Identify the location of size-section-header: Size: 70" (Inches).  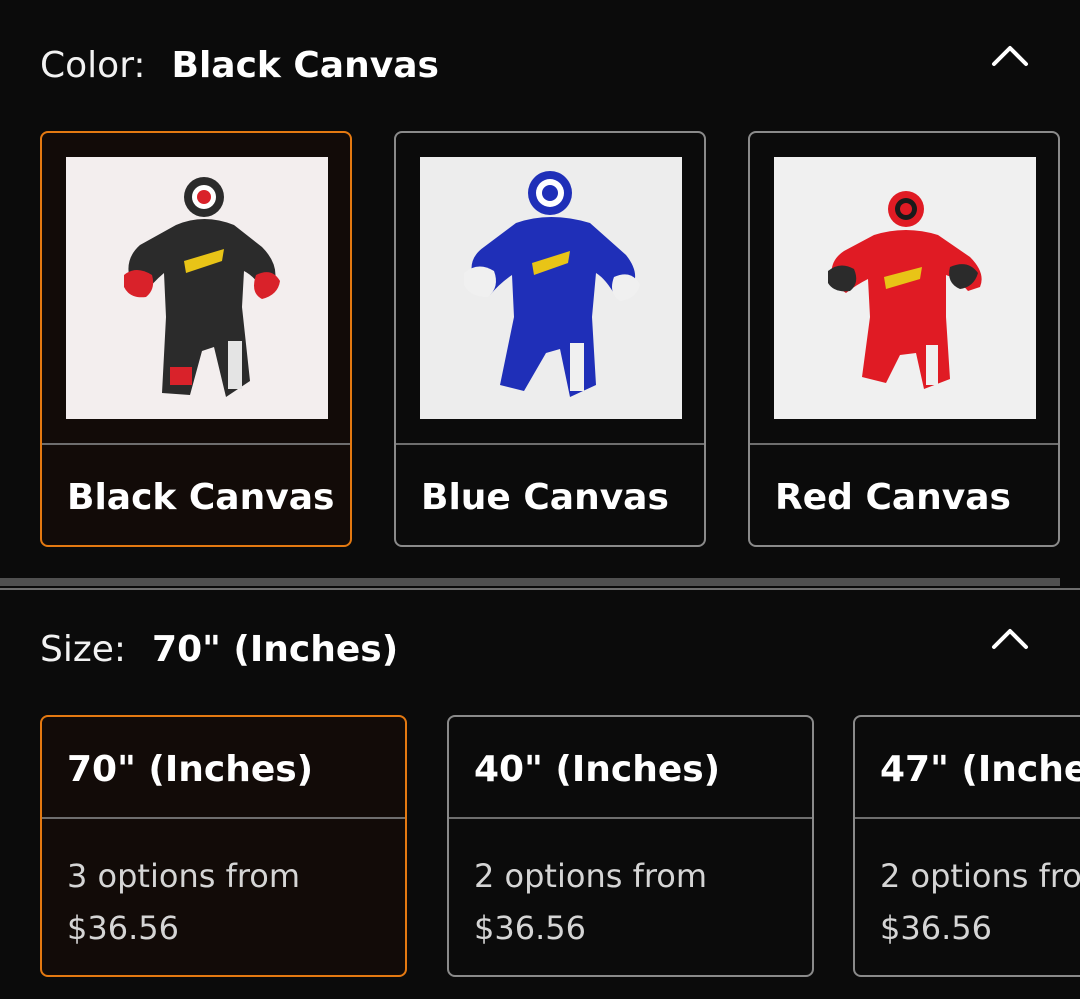
(219, 650).